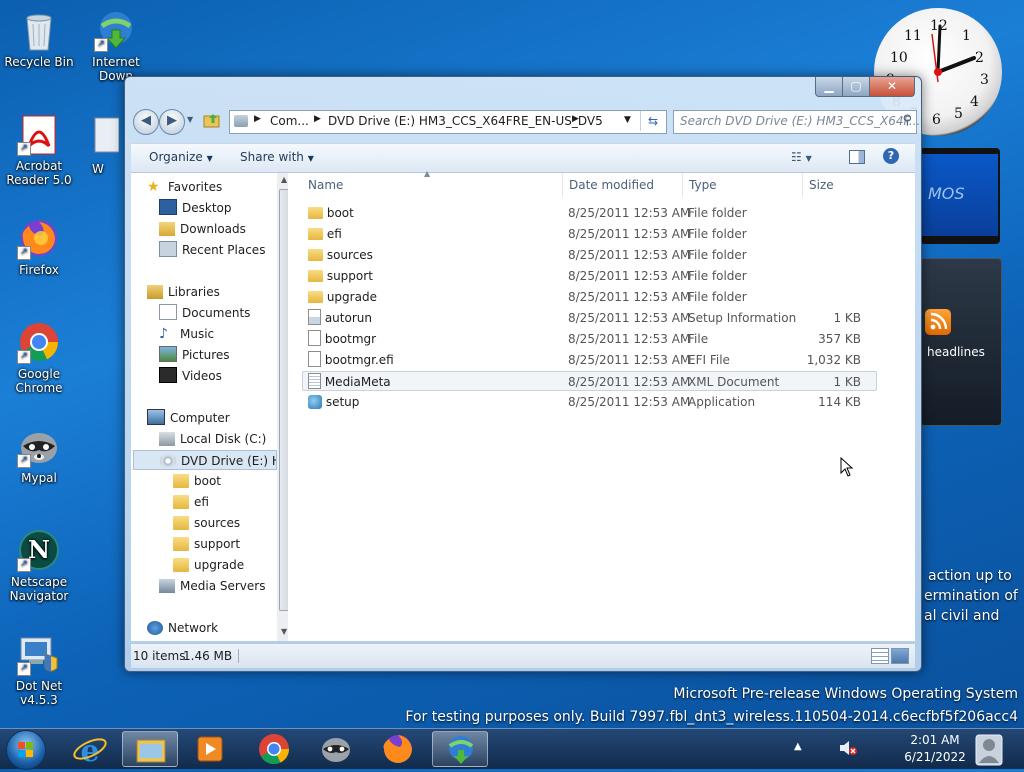 Image resolution: width=1024 pixels, height=772 pixels. Describe the element at coordinates (205, 460) in the screenshot. I see `tree-dvd-drive: DVD Drive (E:) HM` at that location.